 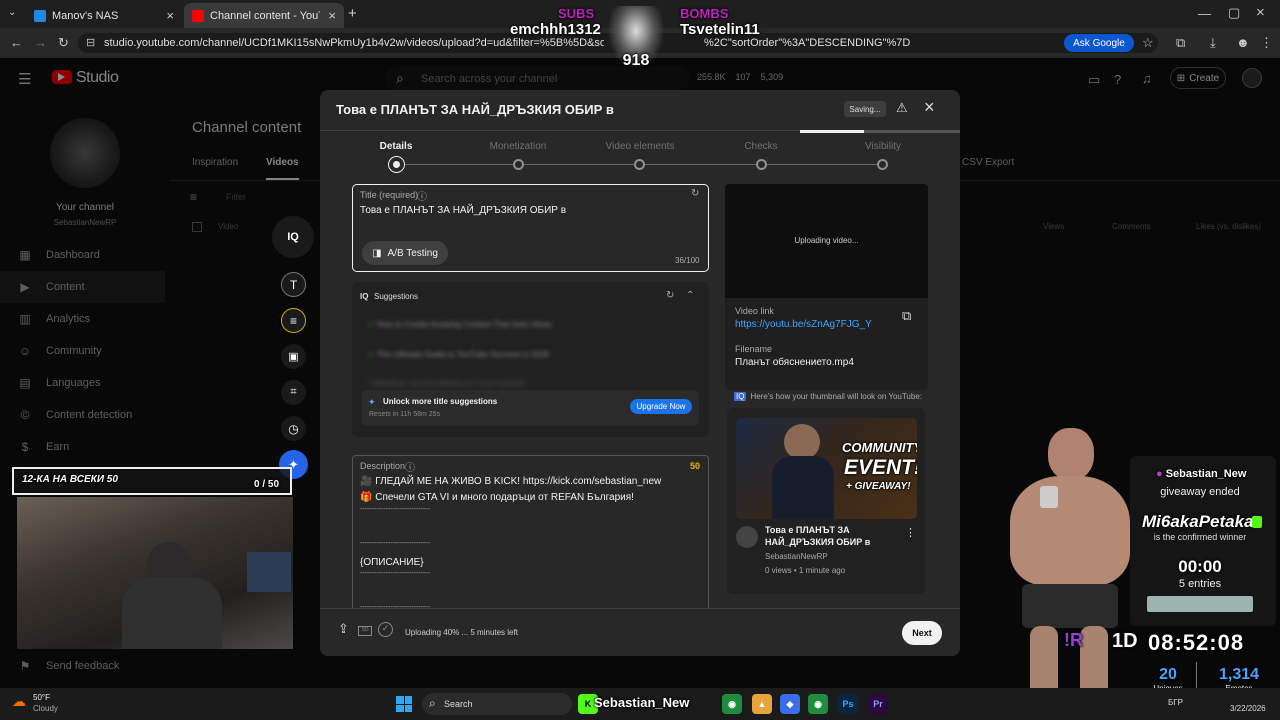 What do you see at coordinates (1266, 43) in the screenshot?
I see `menu-kebab-icon: ⋮` at bounding box center [1266, 43].